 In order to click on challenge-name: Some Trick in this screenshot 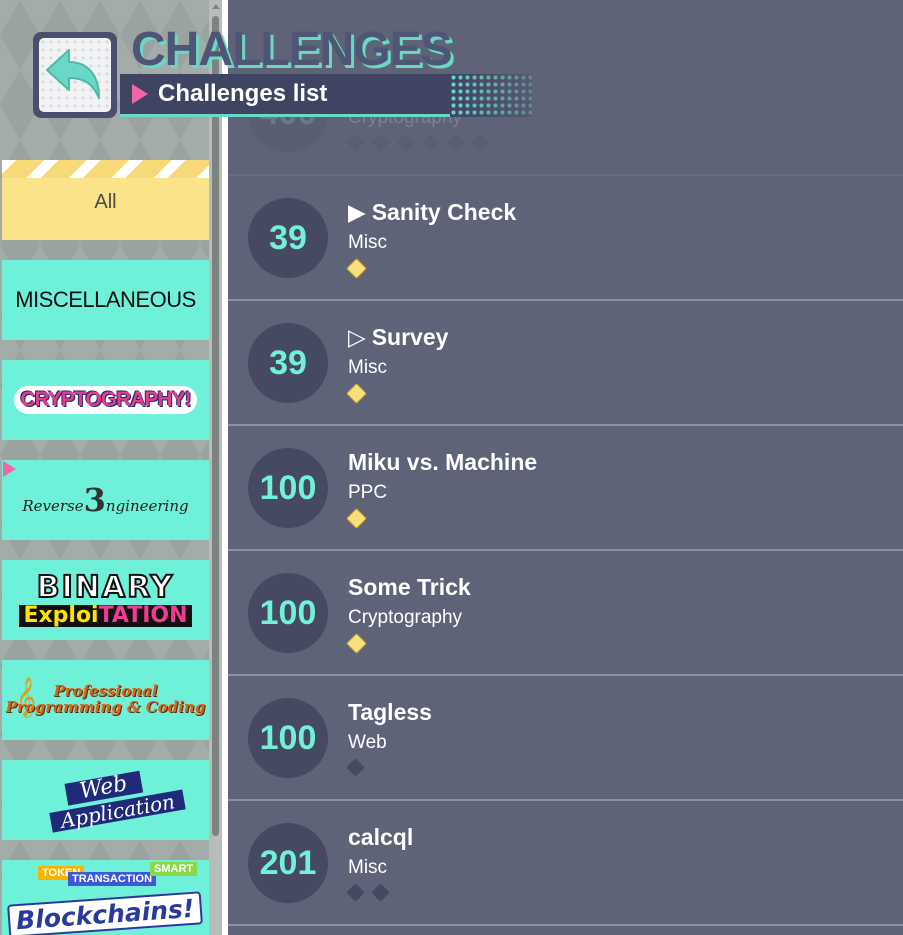, I will do `click(409, 587)`.